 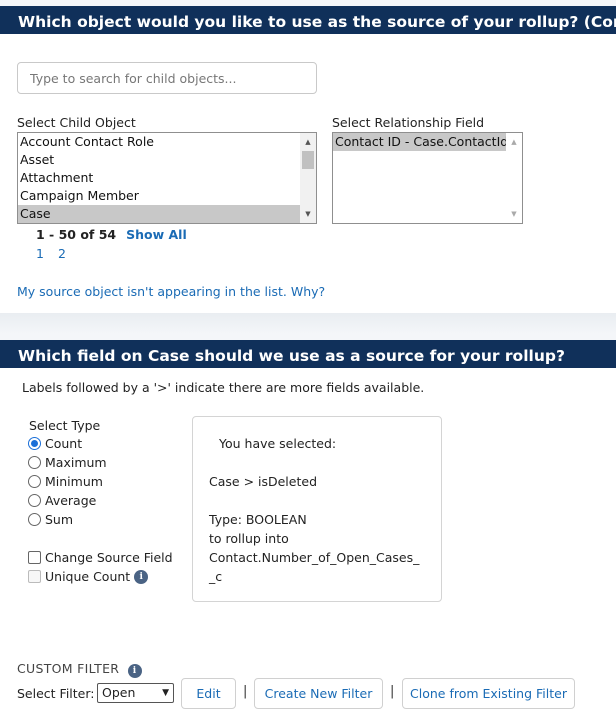 I want to click on child-object-scrollbar: ▲ ▼, so click(x=308, y=178).